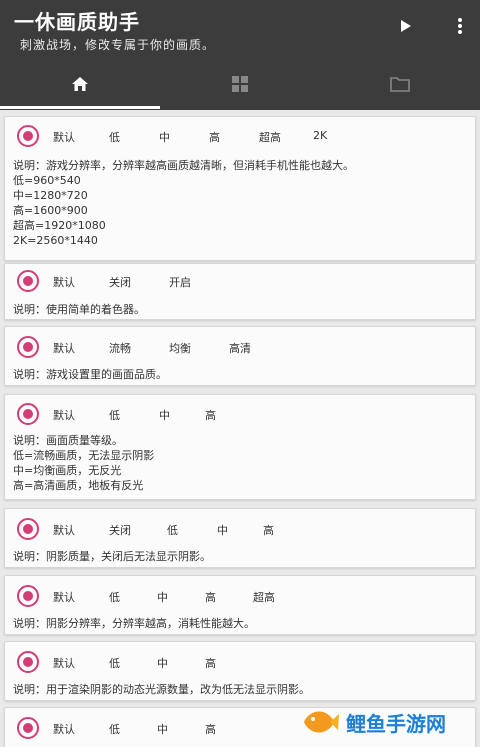  What do you see at coordinates (120, 348) in the screenshot?
I see `option-label: 流畅` at bounding box center [120, 348].